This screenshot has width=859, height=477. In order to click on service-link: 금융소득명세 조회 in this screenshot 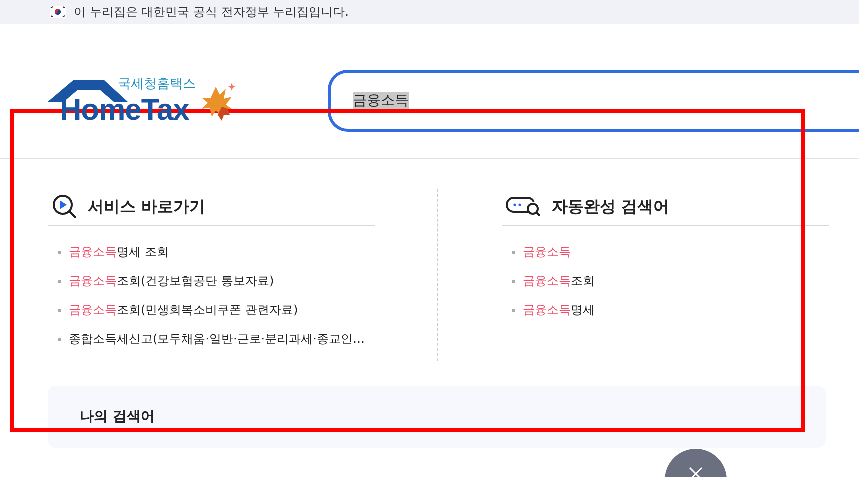, I will do `click(211, 252)`.